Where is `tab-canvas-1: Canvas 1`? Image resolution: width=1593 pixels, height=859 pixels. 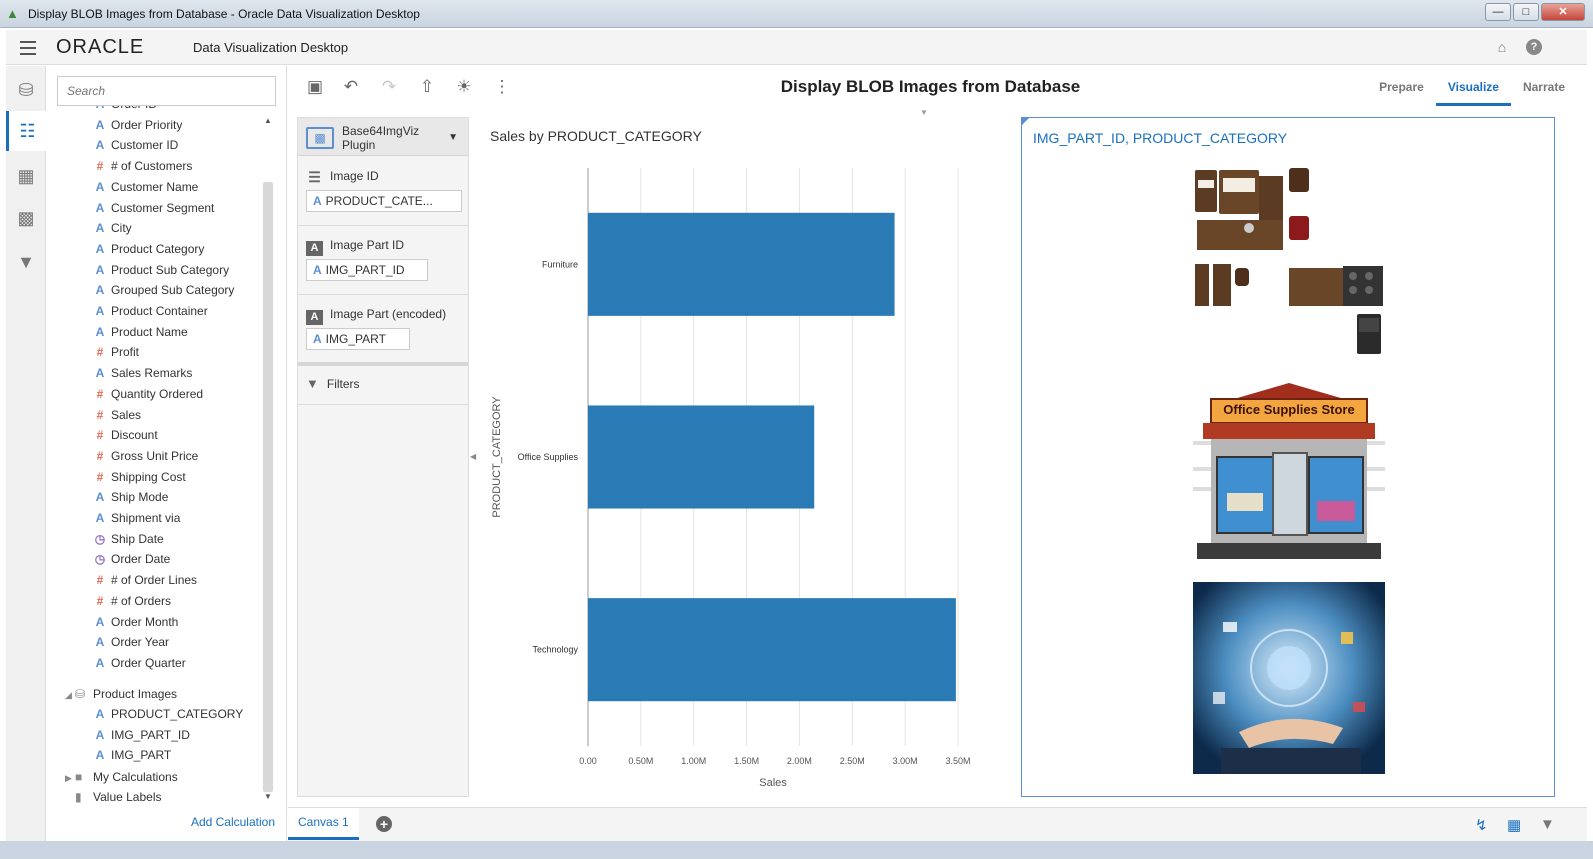
tab-canvas-1: Canvas 1 is located at coordinates (323, 824).